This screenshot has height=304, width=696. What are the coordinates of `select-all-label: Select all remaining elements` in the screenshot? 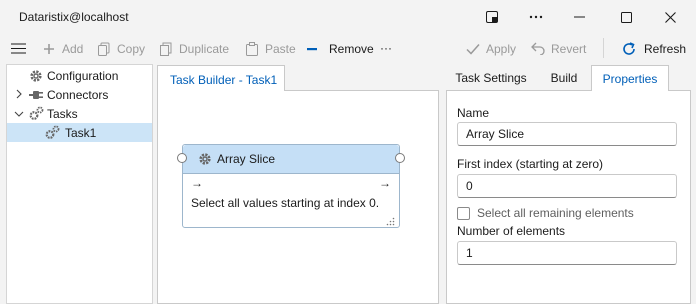 It's located at (555, 213).